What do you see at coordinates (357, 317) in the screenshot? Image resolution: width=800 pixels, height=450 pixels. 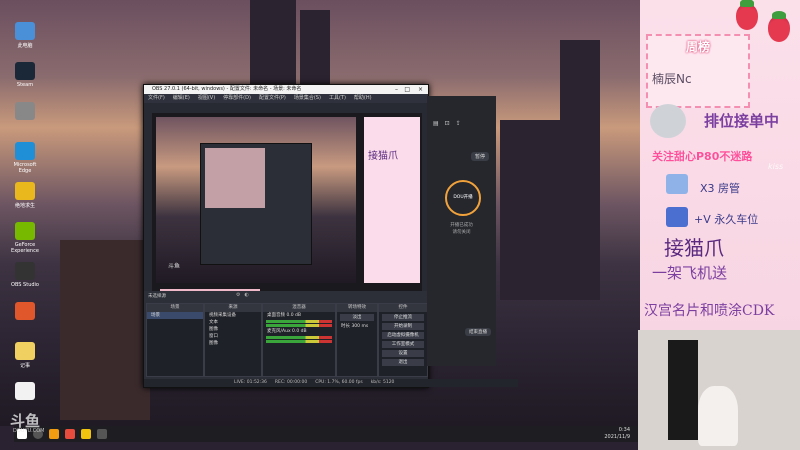 I see `transition-select: 淡出` at bounding box center [357, 317].